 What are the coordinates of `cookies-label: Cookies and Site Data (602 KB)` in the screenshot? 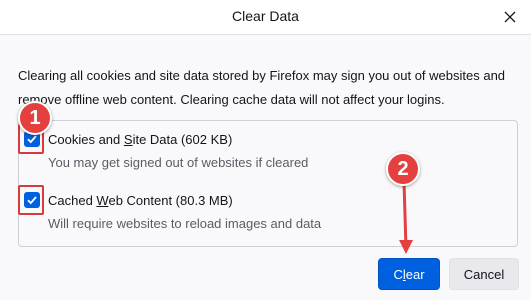 It's located at (140, 139).